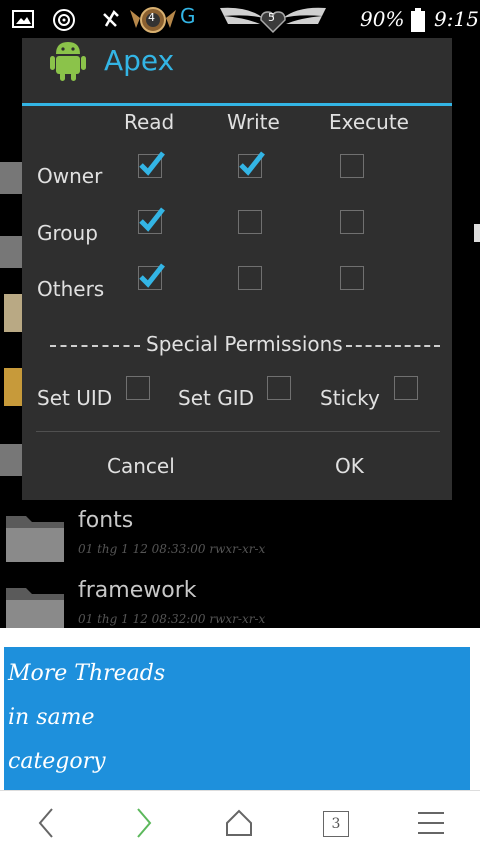 The image size is (480, 854). I want to click on file-name: framework, so click(137, 590).